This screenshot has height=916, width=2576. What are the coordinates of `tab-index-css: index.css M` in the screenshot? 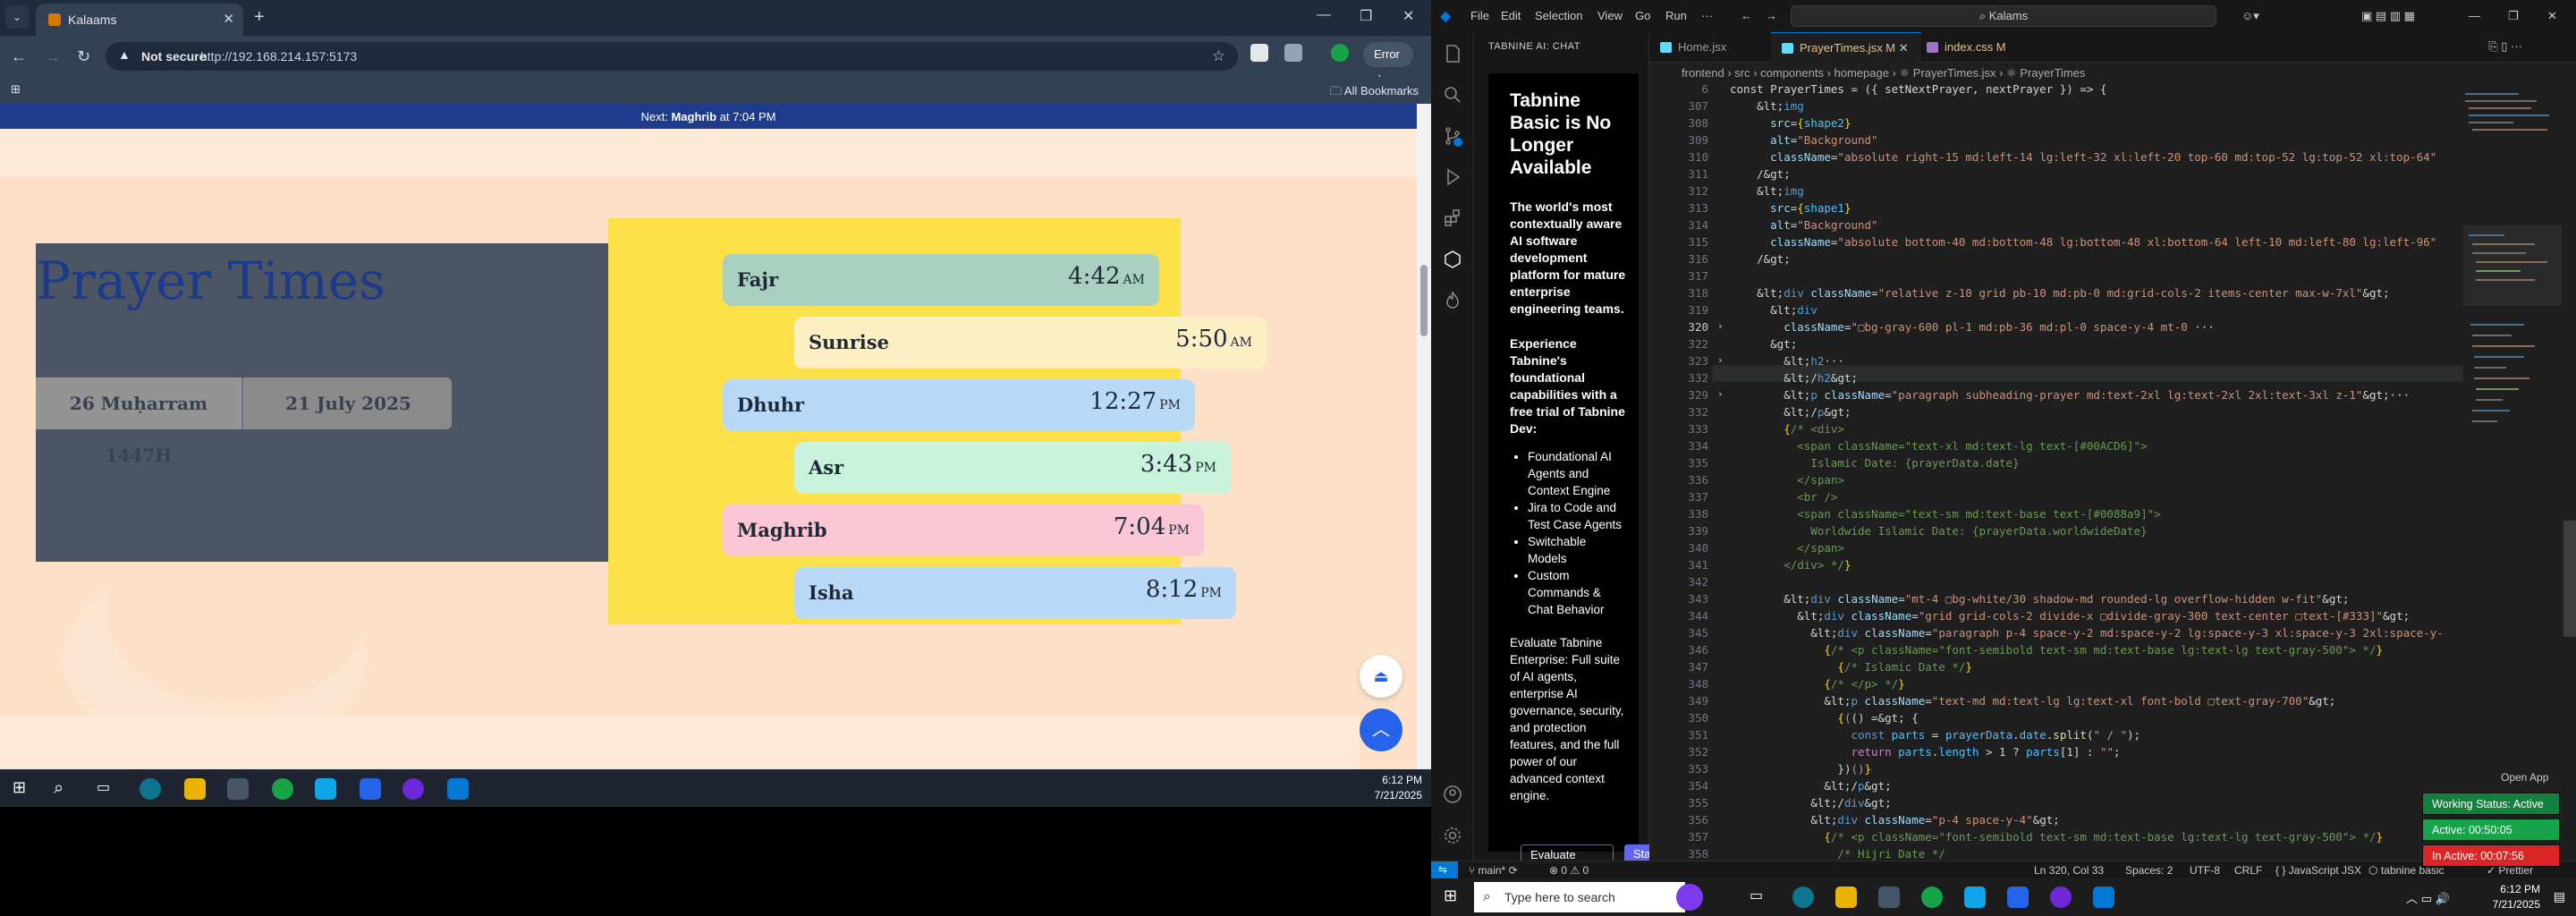 It's located at (1967, 47).